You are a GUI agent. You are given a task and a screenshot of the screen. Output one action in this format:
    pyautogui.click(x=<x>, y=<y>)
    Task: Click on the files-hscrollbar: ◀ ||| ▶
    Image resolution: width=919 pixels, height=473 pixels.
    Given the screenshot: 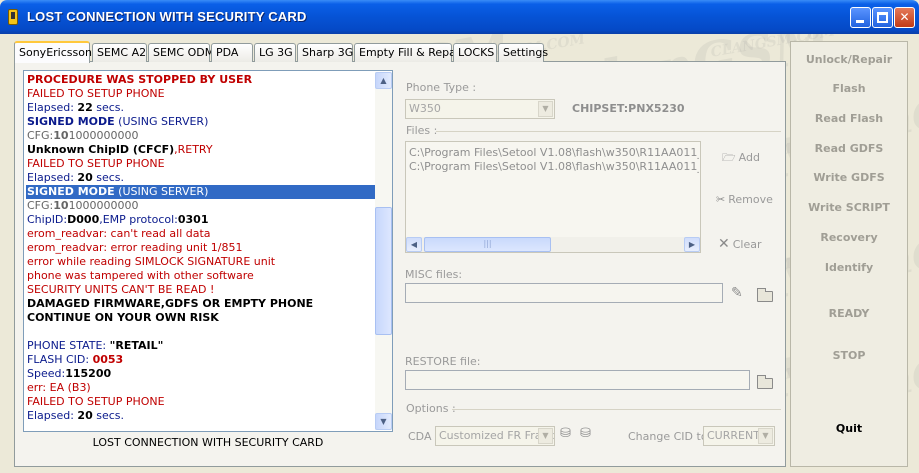 What is the action you would take?
    pyautogui.click(x=553, y=244)
    